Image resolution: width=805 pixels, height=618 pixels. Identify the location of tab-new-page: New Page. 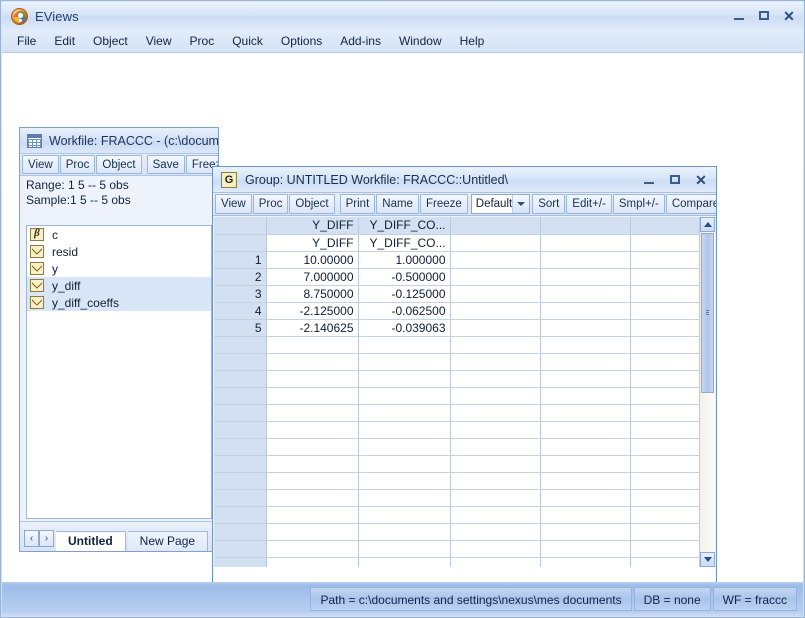
(168, 541).